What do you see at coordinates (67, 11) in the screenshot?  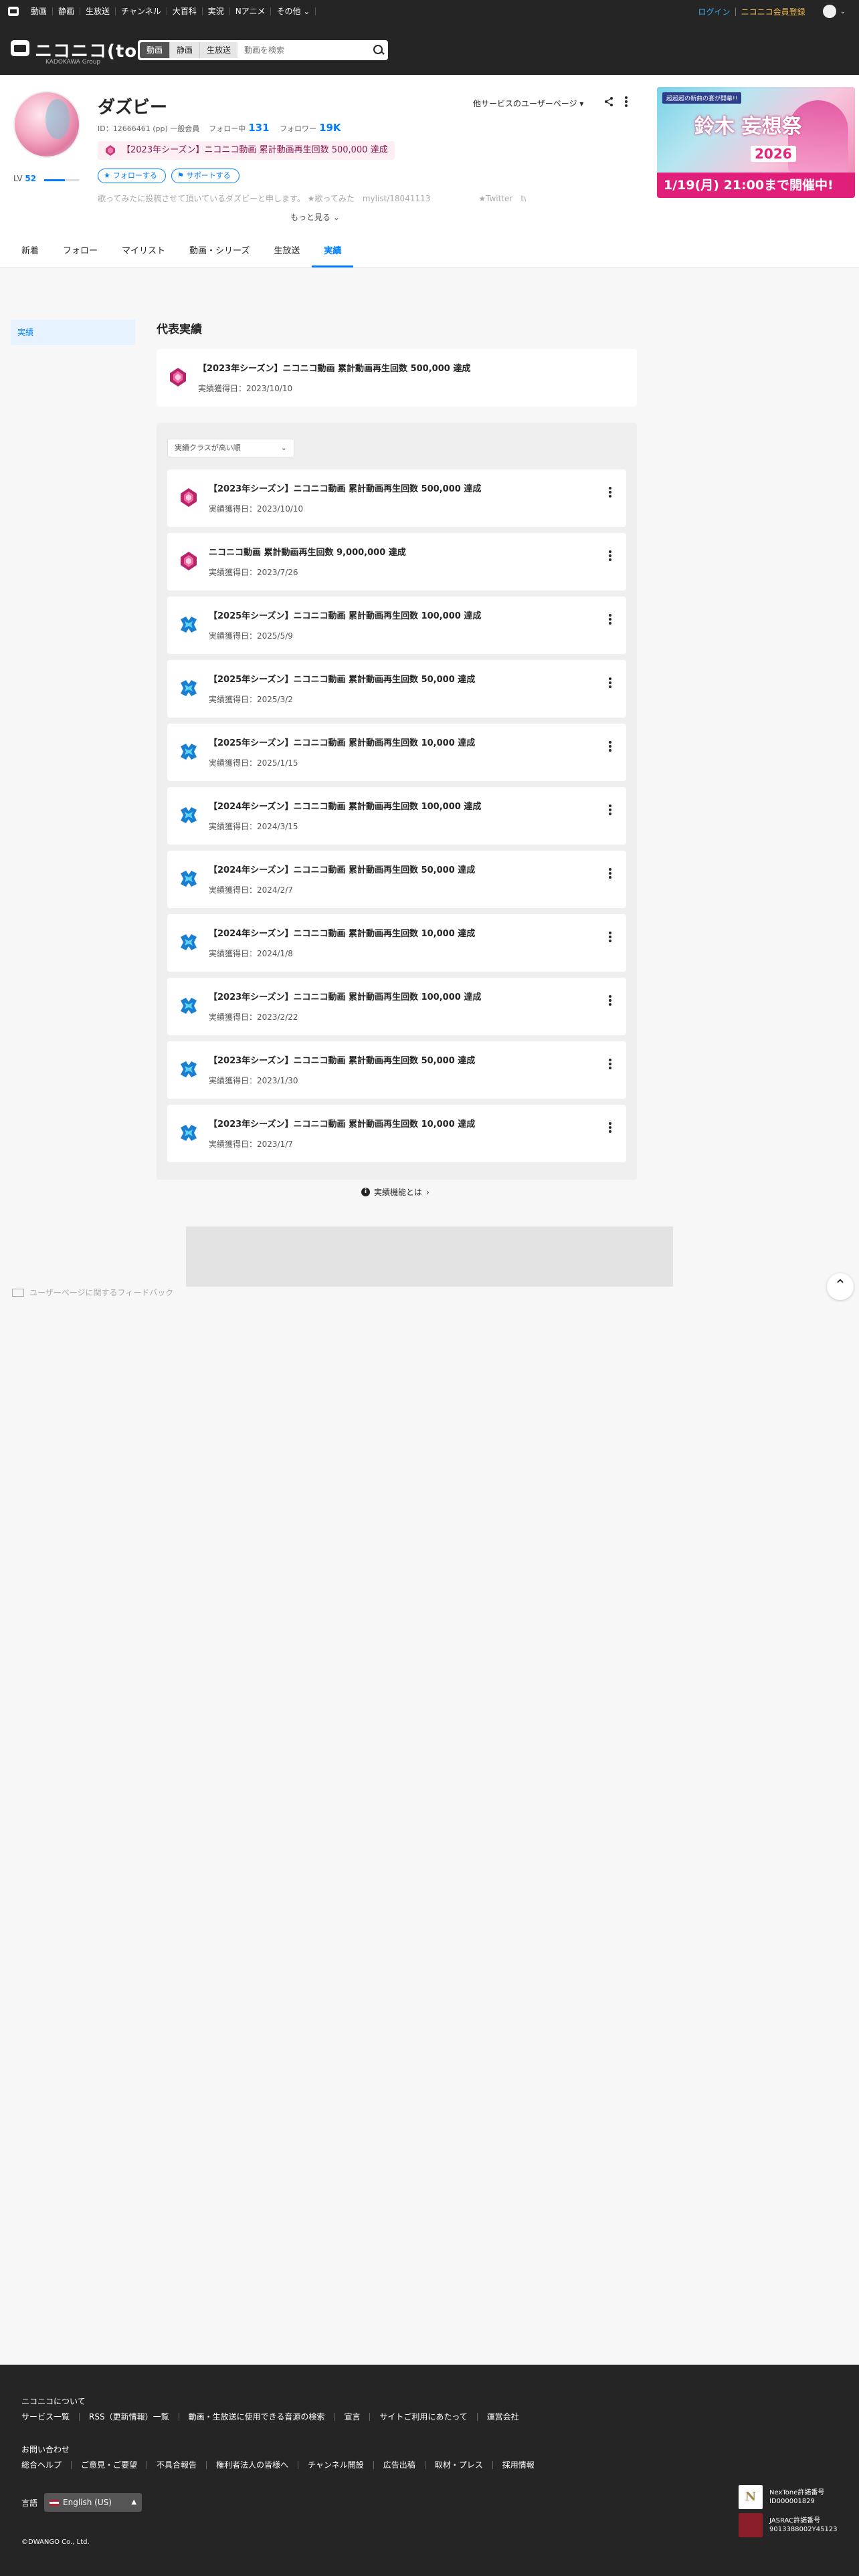 I see `nav-link-seiga: 静画` at bounding box center [67, 11].